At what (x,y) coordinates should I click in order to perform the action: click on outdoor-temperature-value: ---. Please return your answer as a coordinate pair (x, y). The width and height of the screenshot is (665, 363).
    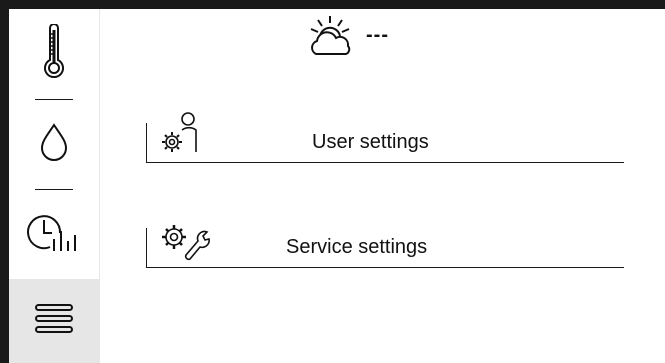
    Looking at the image, I should click on (377, 34).